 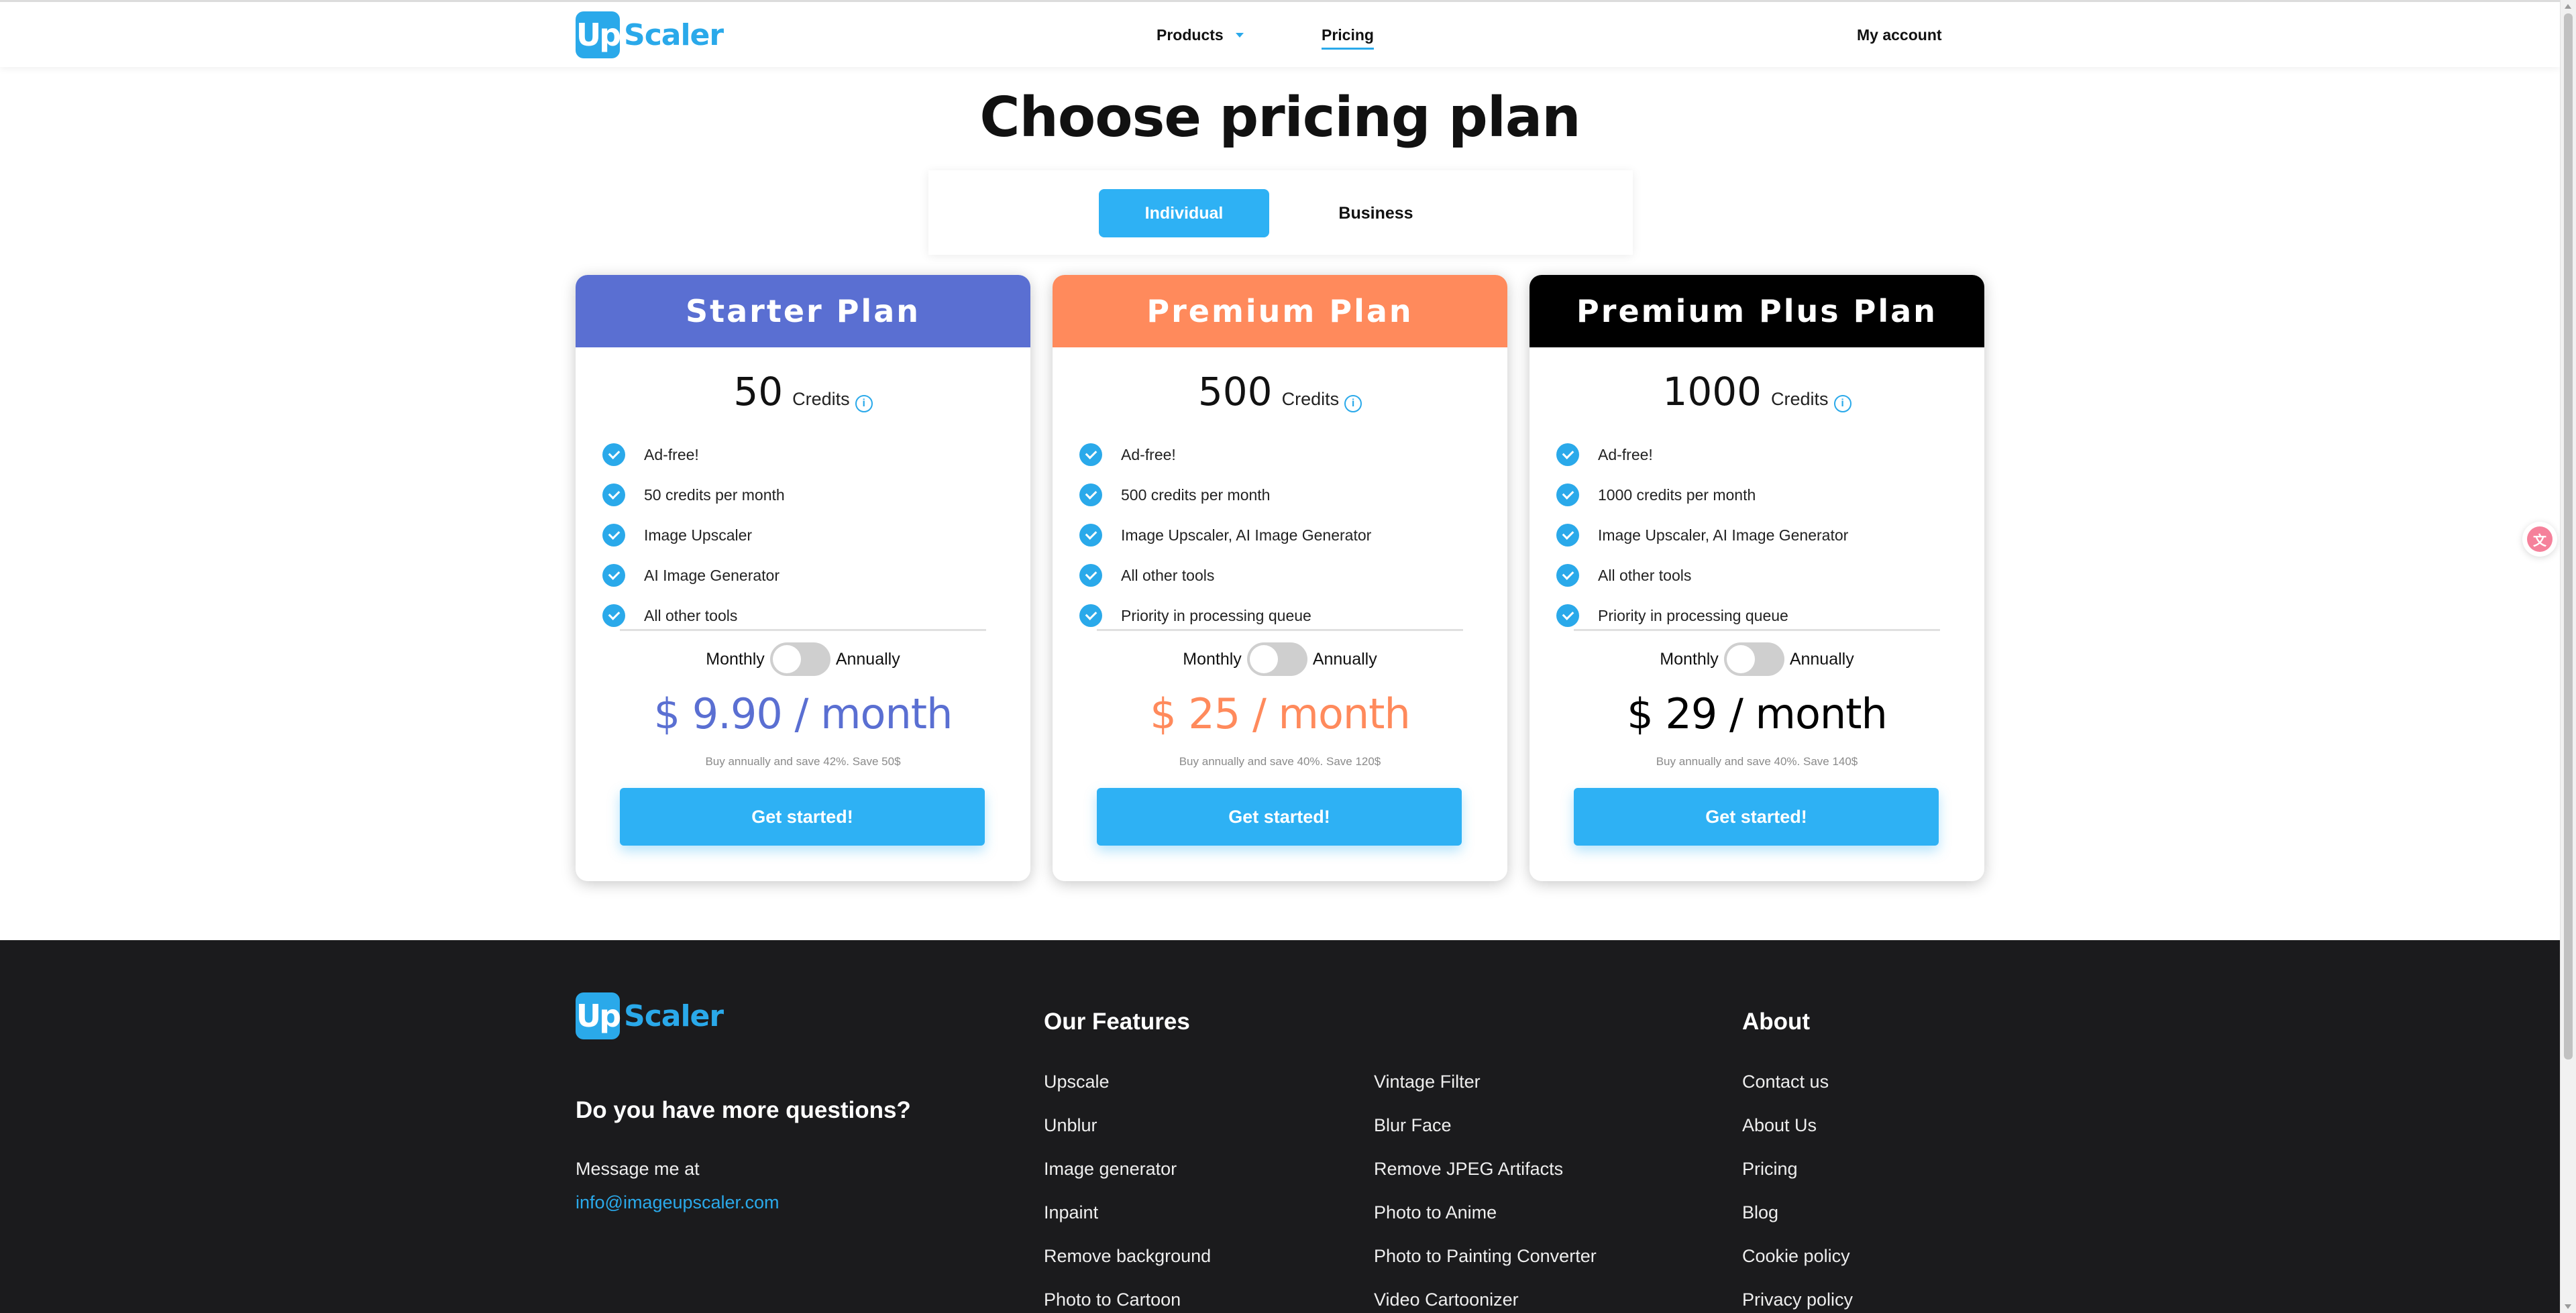 I want to click on footer-link: Video Cartoonizer, so click(x=1485, y=1301).